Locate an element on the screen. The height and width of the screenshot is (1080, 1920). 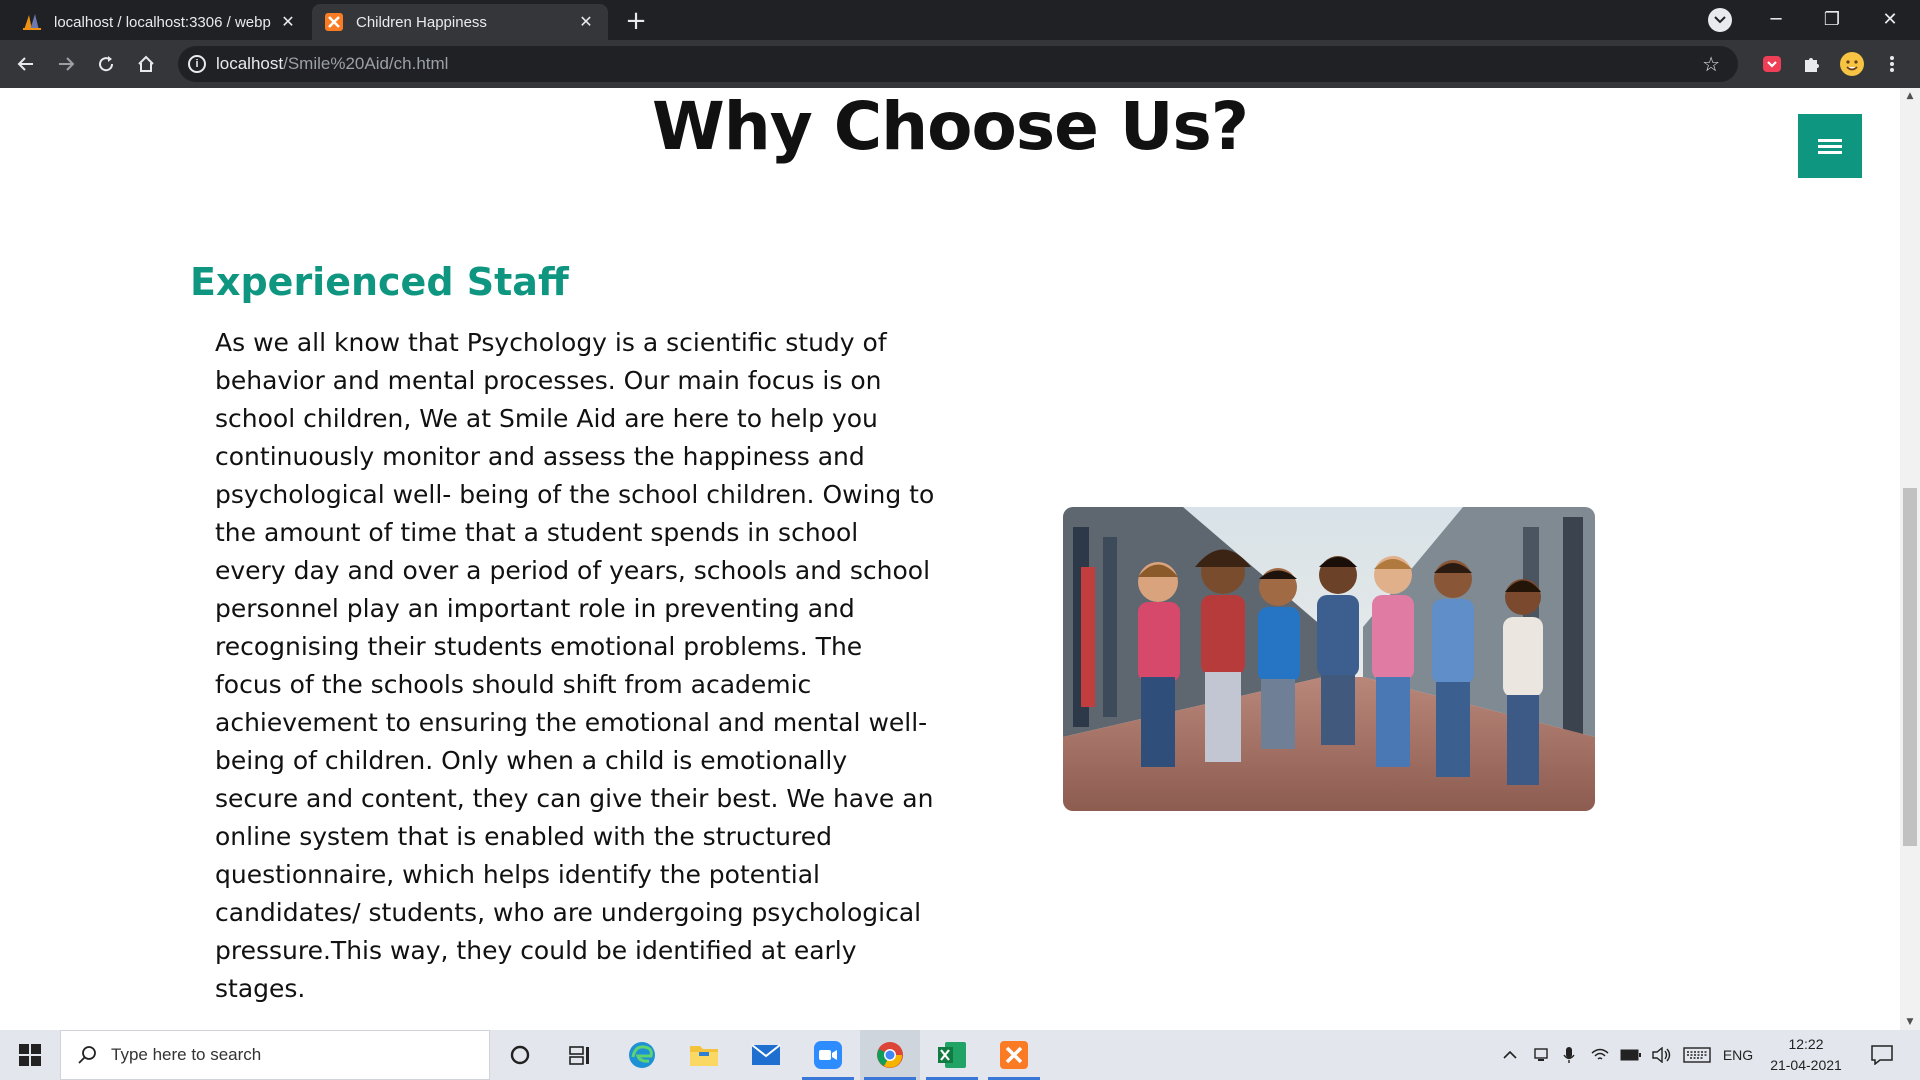
search-icon is located at coordinates (87, 1055).